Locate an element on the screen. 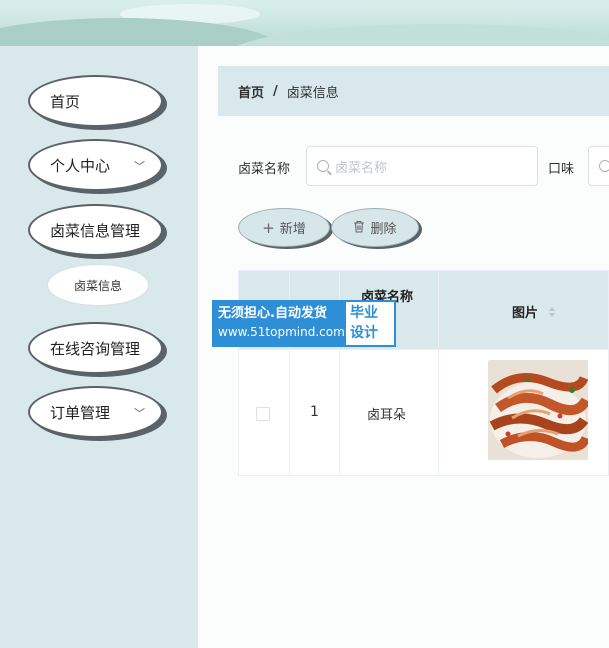 The height and width of the screenshot is (648, 609). sidebar-item-label: 个人中心 is located at coordinates (80, 165).